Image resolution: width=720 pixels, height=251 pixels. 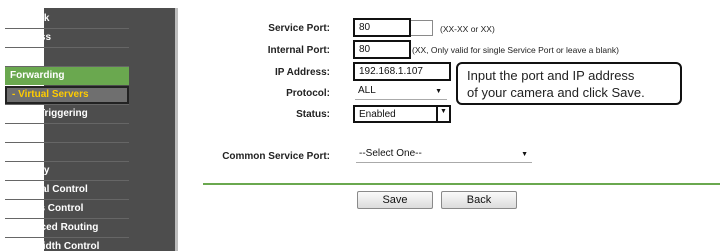 What do you see at coordinates (67, 133) in the screenshot?
I see `sidebar-item-dmz: - DMZ` at bounding box center [67, 133].